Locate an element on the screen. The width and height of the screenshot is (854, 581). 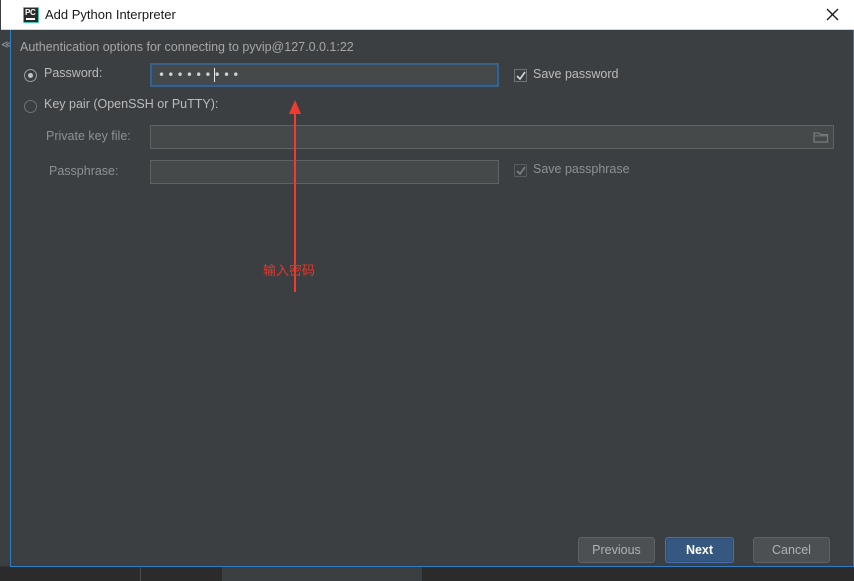
close-icon is located at coordinates (831, 14).